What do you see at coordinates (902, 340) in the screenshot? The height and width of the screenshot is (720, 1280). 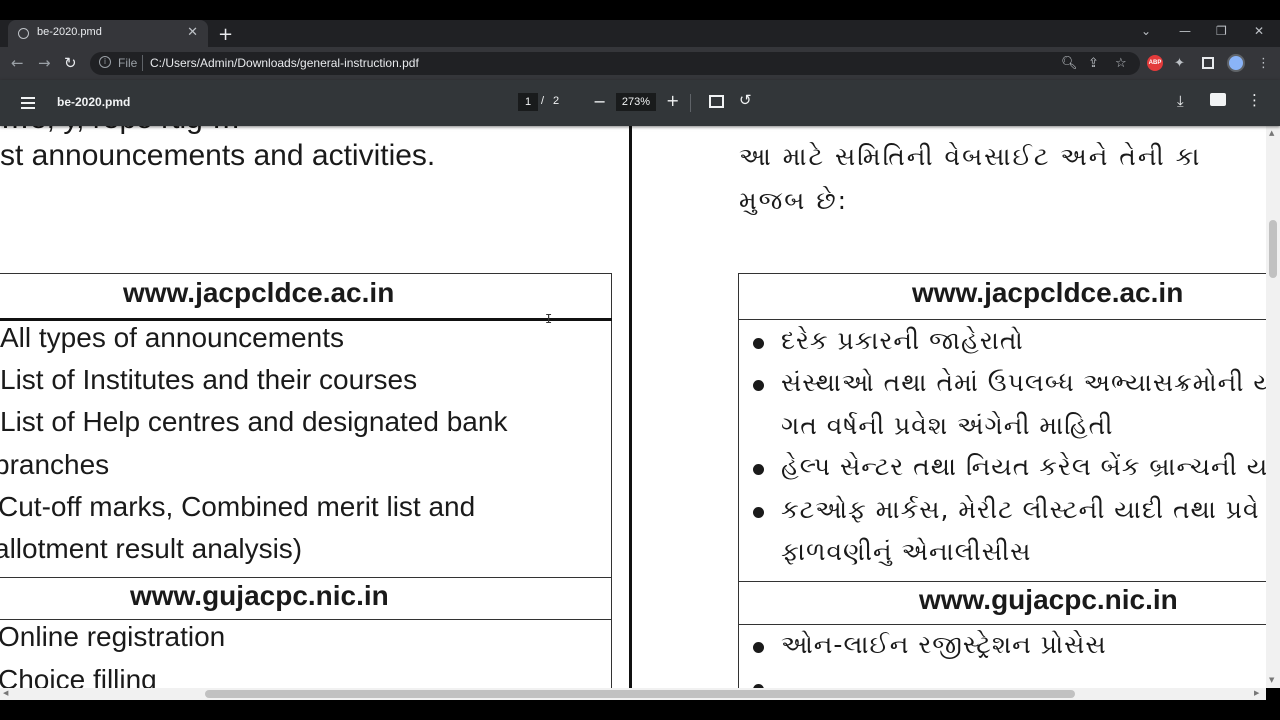 I see `right-item: દરેક પ્રકારની જાહેરાતો` at bounding box center [902, 340].